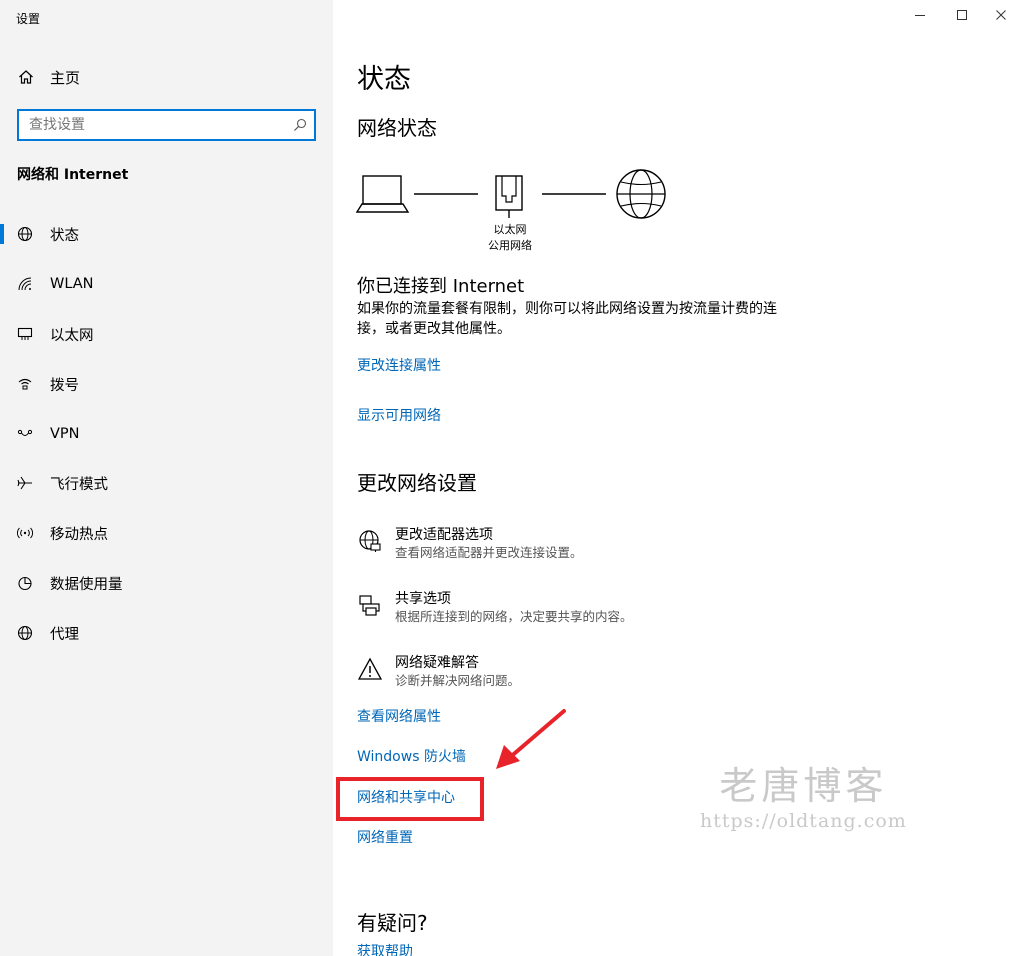 The image size is (1024, 956). What do you see at coordinates (72, 284) in the screenshot?
I see `sidebar-item-label: WLAN` at bounding box center [72, 284].